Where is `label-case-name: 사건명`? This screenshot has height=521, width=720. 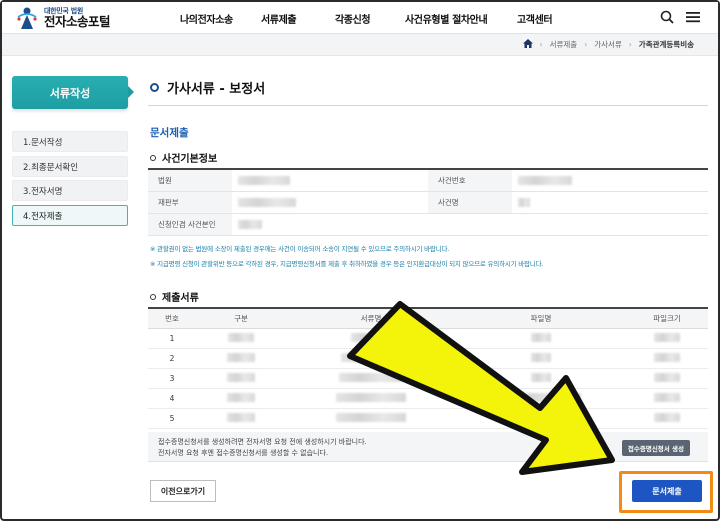 label-case-name: 사건명 is located at coordinates (470, 202).